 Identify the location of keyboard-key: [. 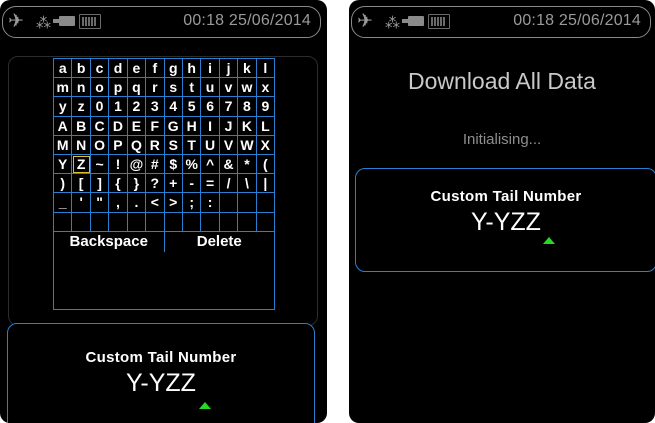
(81, 184).